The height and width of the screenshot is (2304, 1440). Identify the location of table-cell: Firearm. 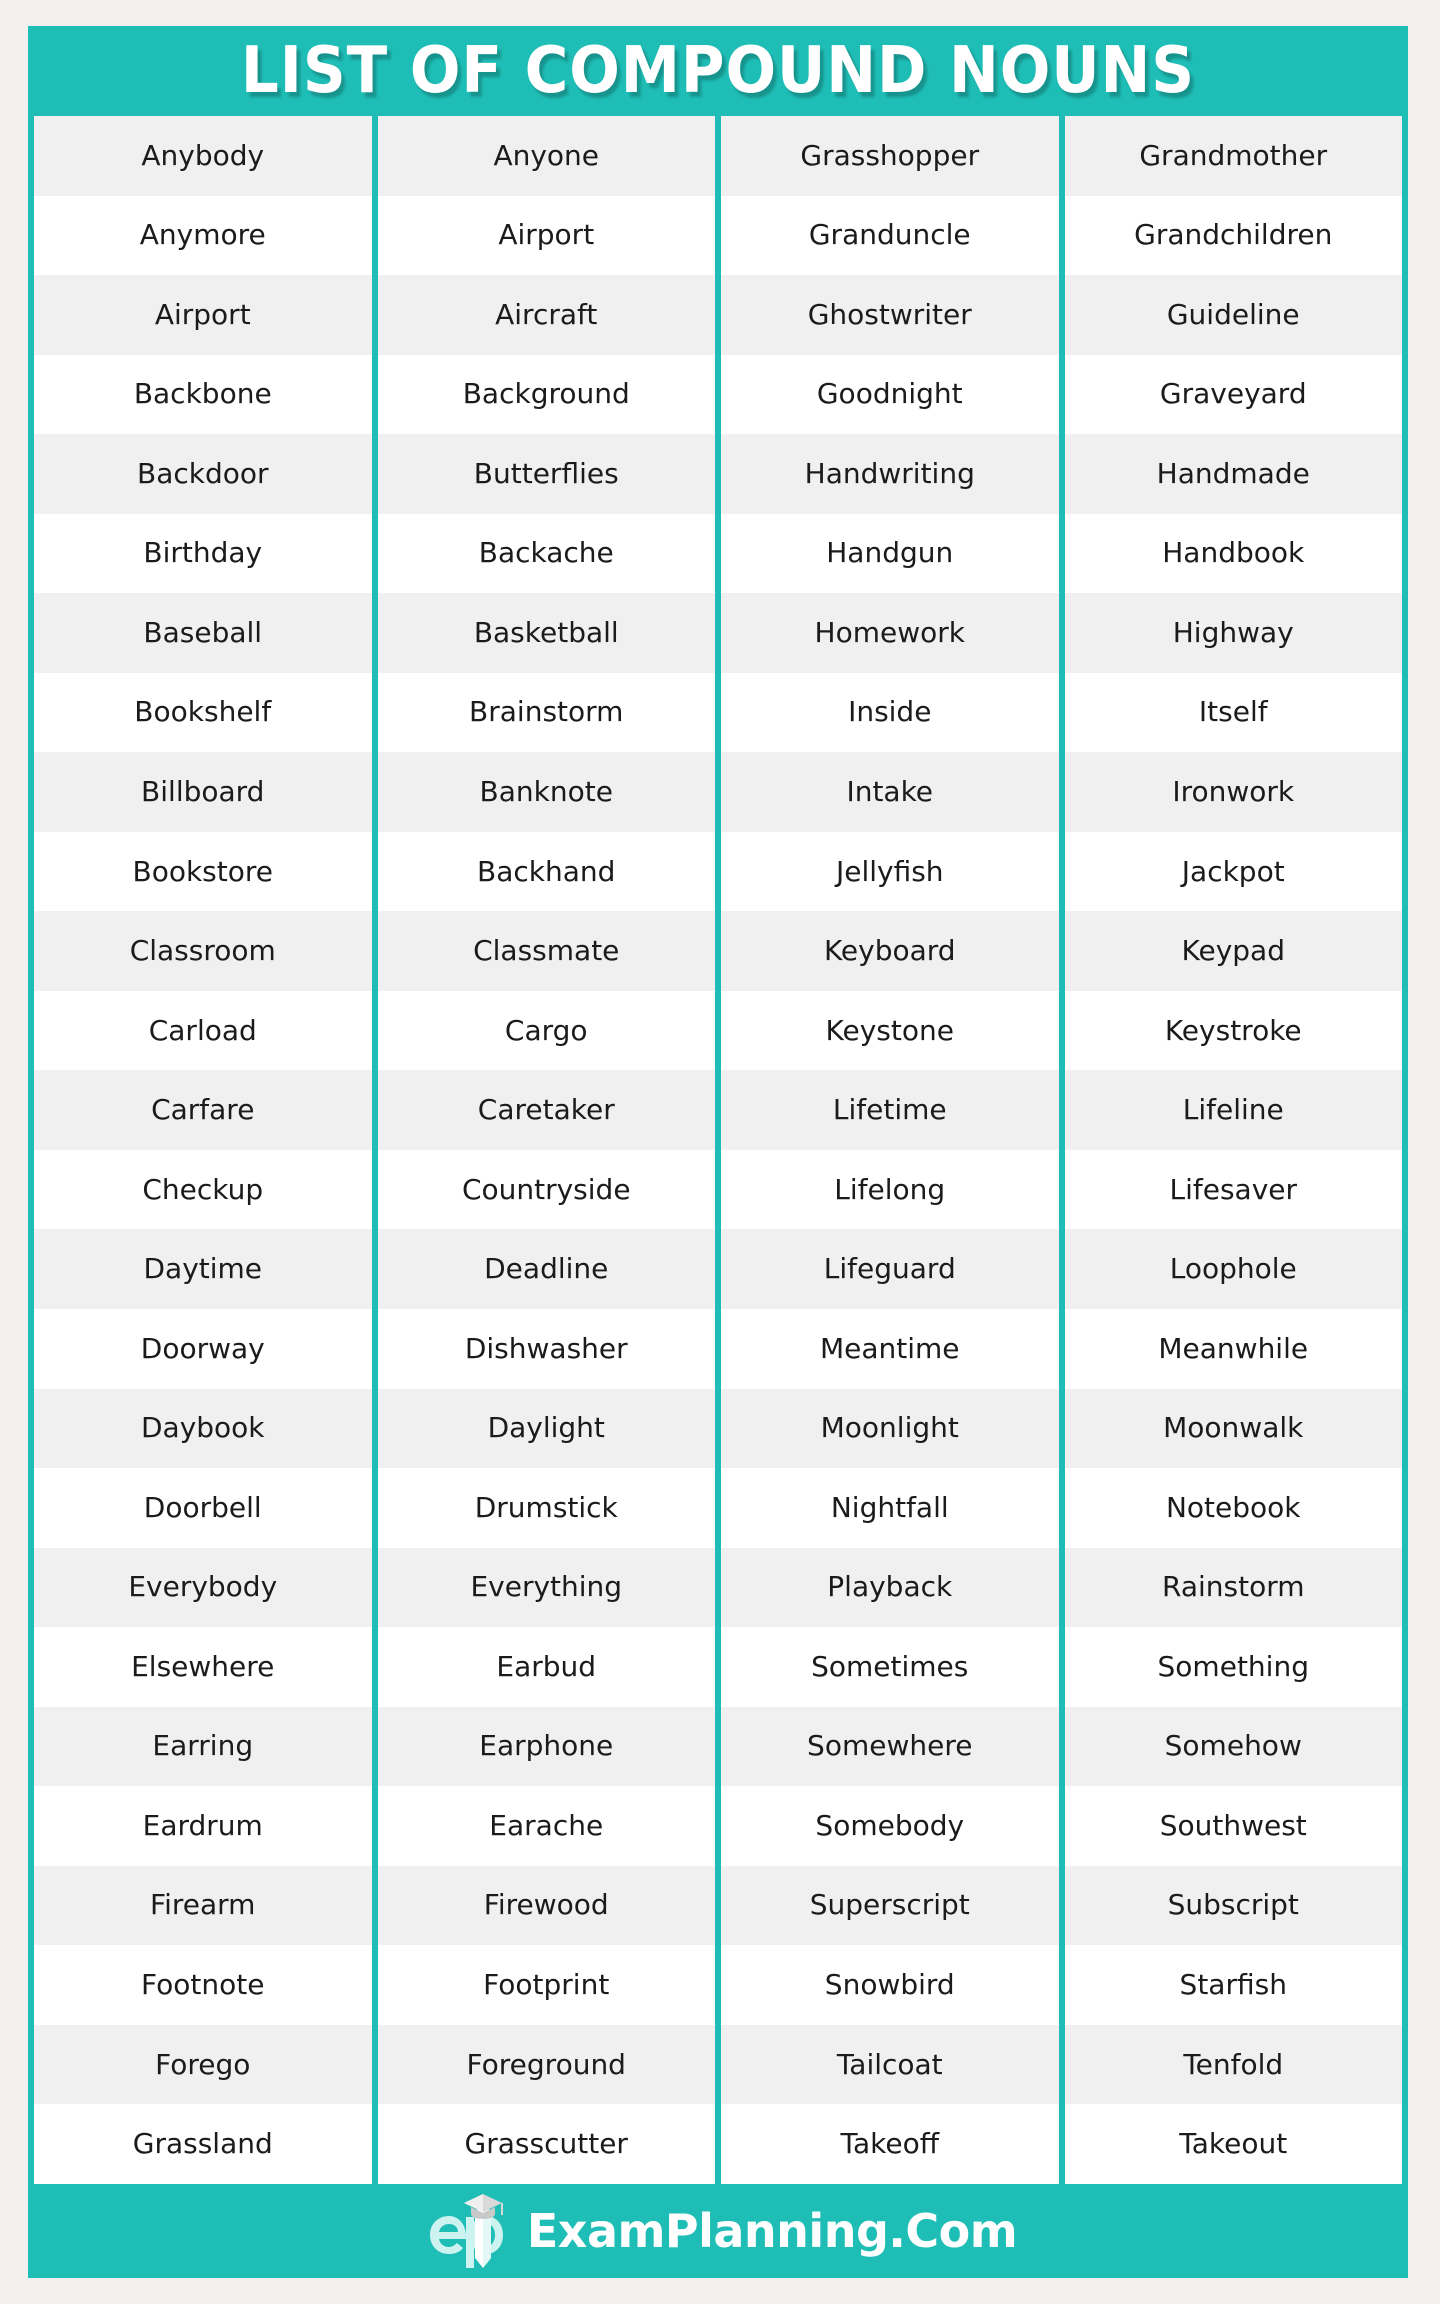
(203, 1905).